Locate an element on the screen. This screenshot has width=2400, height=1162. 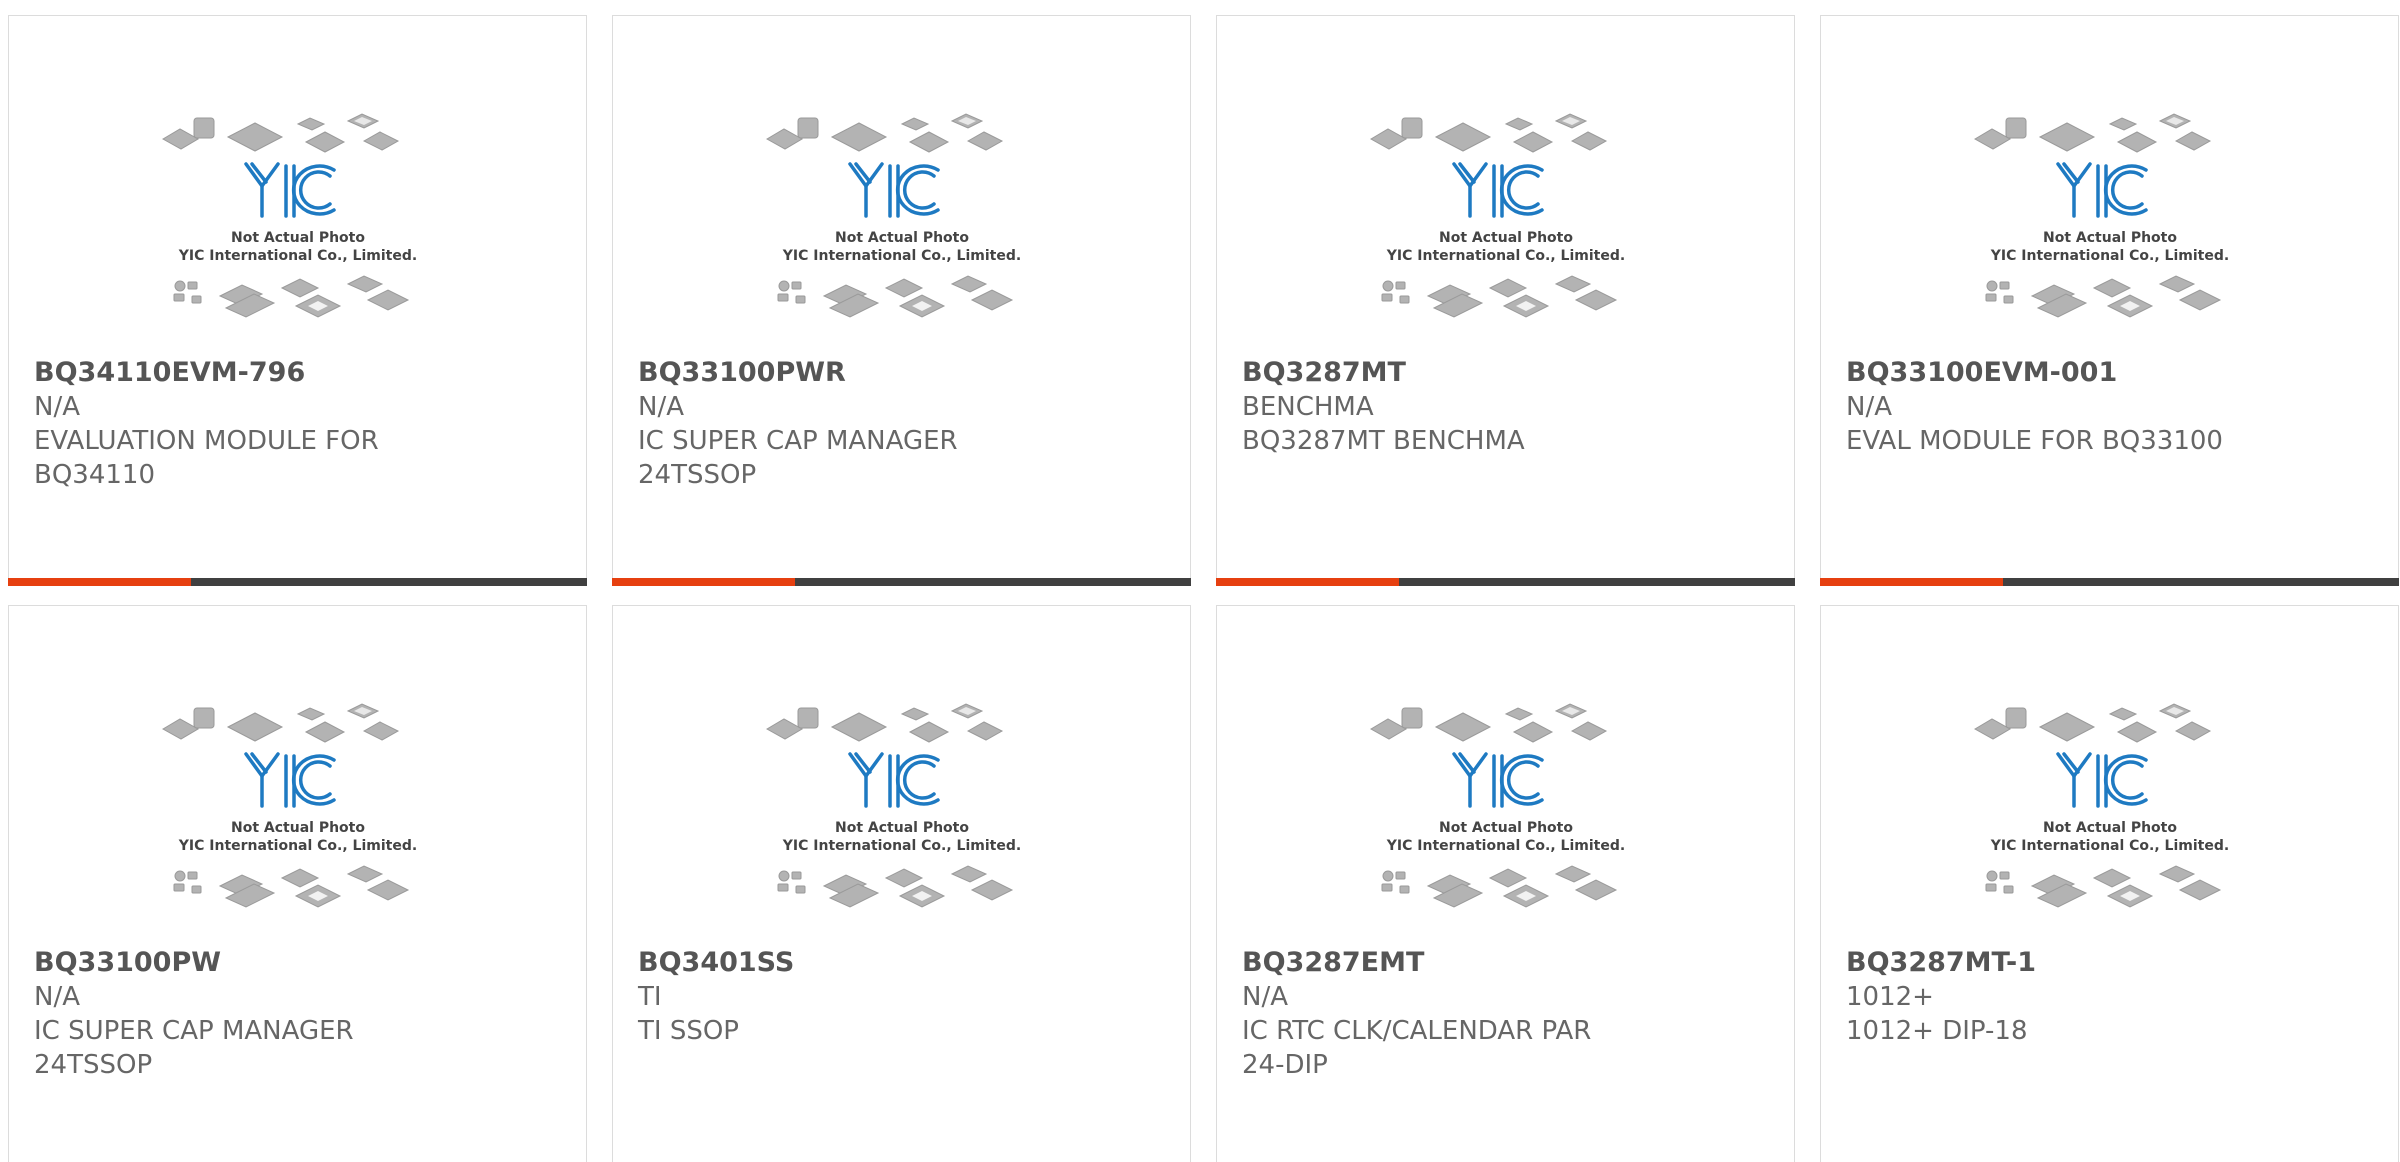
description: TI SSOP is located at coordinates (688, 1031).